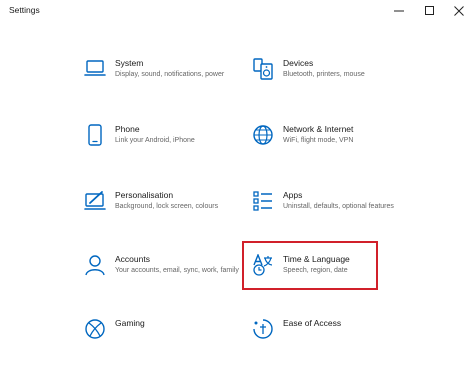  I want to click on paint-icon, so click(95, 201).